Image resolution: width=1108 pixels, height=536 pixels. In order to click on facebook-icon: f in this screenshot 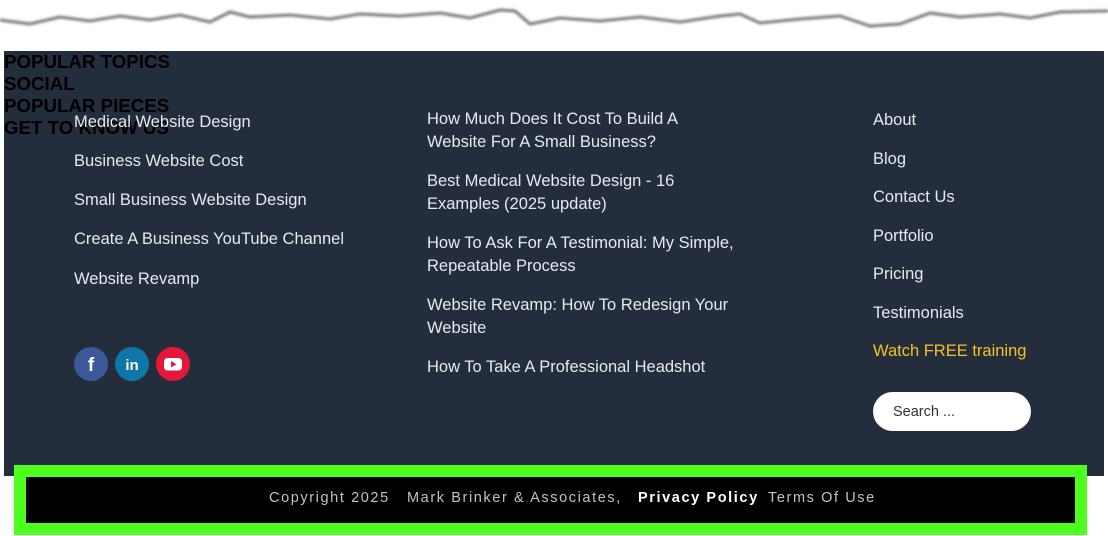, I will do `click(91, 365)`.